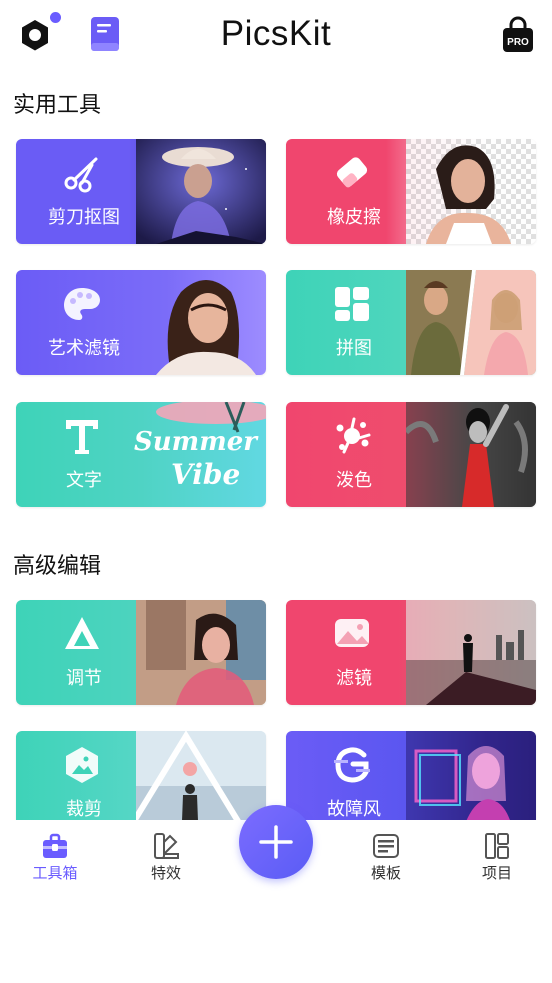 This screenshot has width=552, height=983. I want to click on splash-color-portrait-art, so click(471, 454).